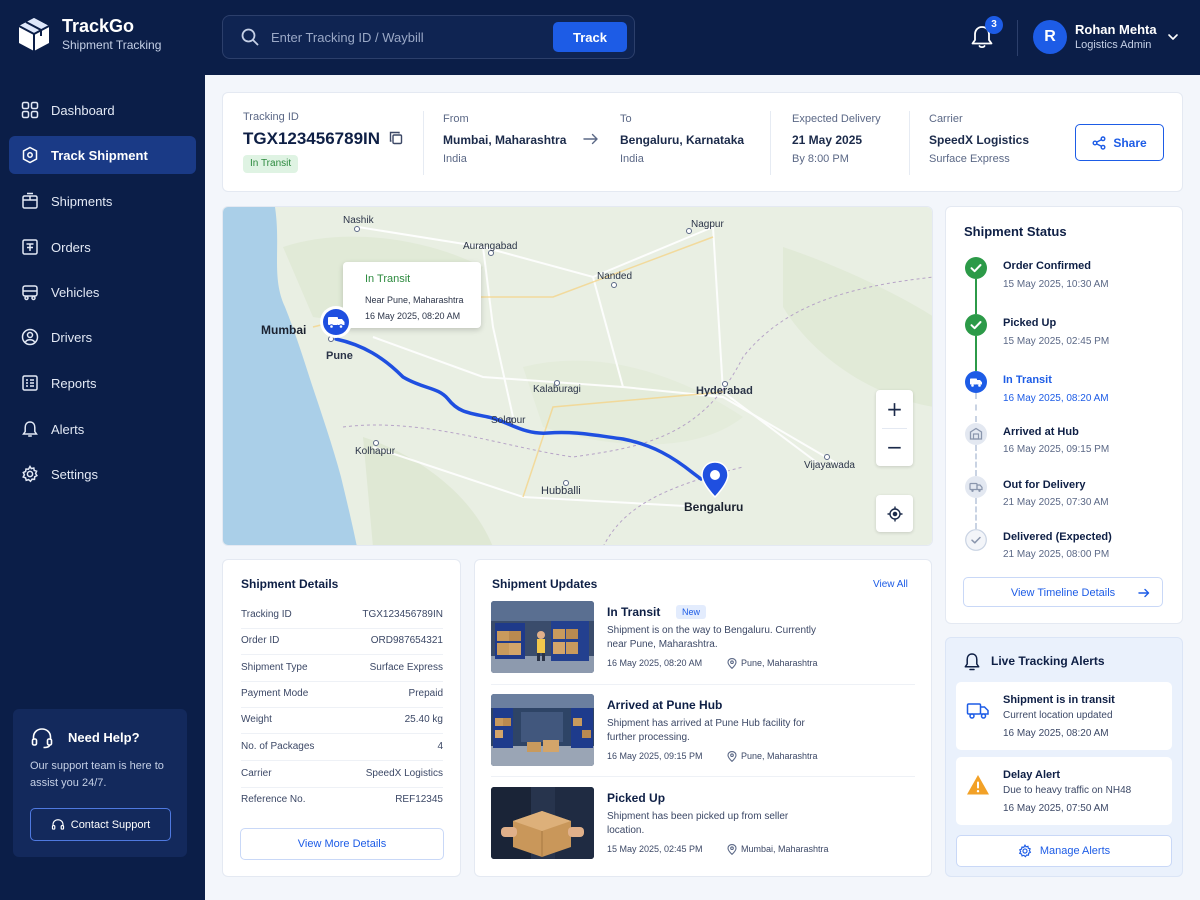 Image resolution: width=1200 pixels, height=900 pixels. What do you see at coordinates (665, 705) in the screenshot?
I see `update-title: Arrived at Pune Hub` at bounding box center [665, 705].